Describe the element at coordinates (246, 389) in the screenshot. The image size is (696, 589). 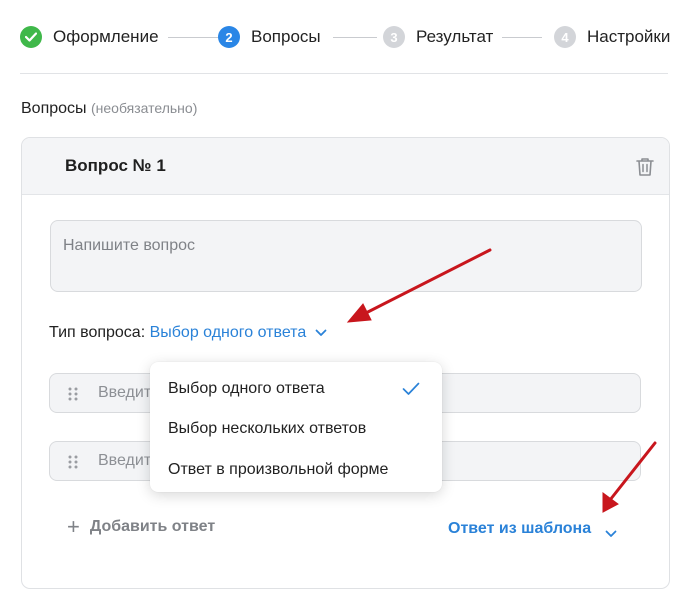
I see `dropdown-option-single: Выбор одного ответа` at that location.